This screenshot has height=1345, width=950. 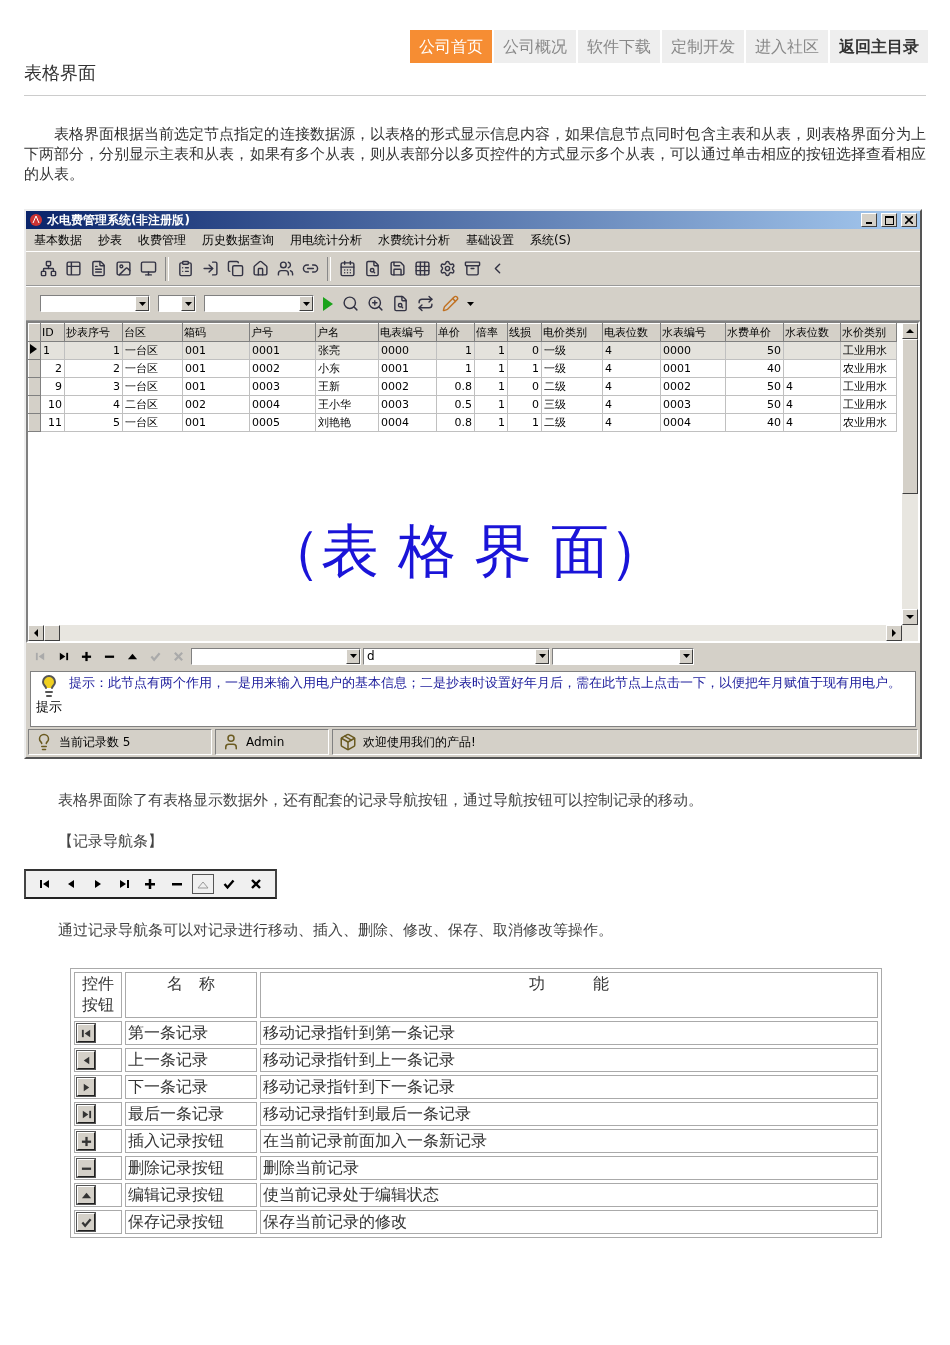 I want to click on menu-item: 基础设置, so click(x=490, y=240).